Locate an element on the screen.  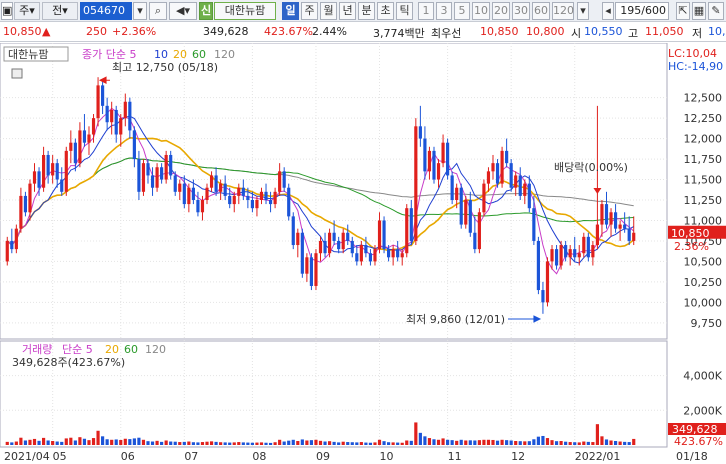
period-tab-tick: 틱 is located at coordinates (404, 11).